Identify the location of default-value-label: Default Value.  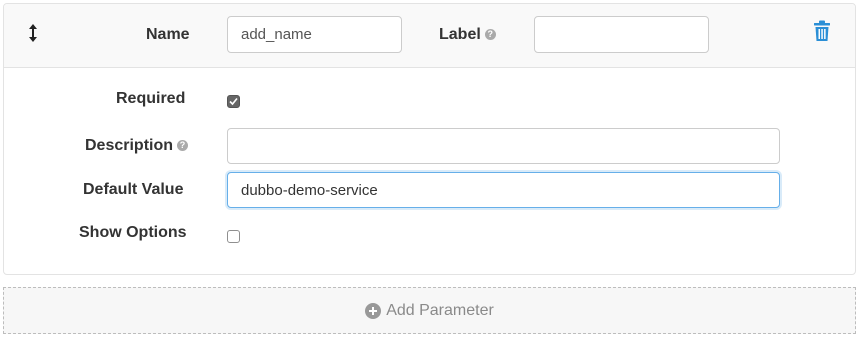
(133, 189).